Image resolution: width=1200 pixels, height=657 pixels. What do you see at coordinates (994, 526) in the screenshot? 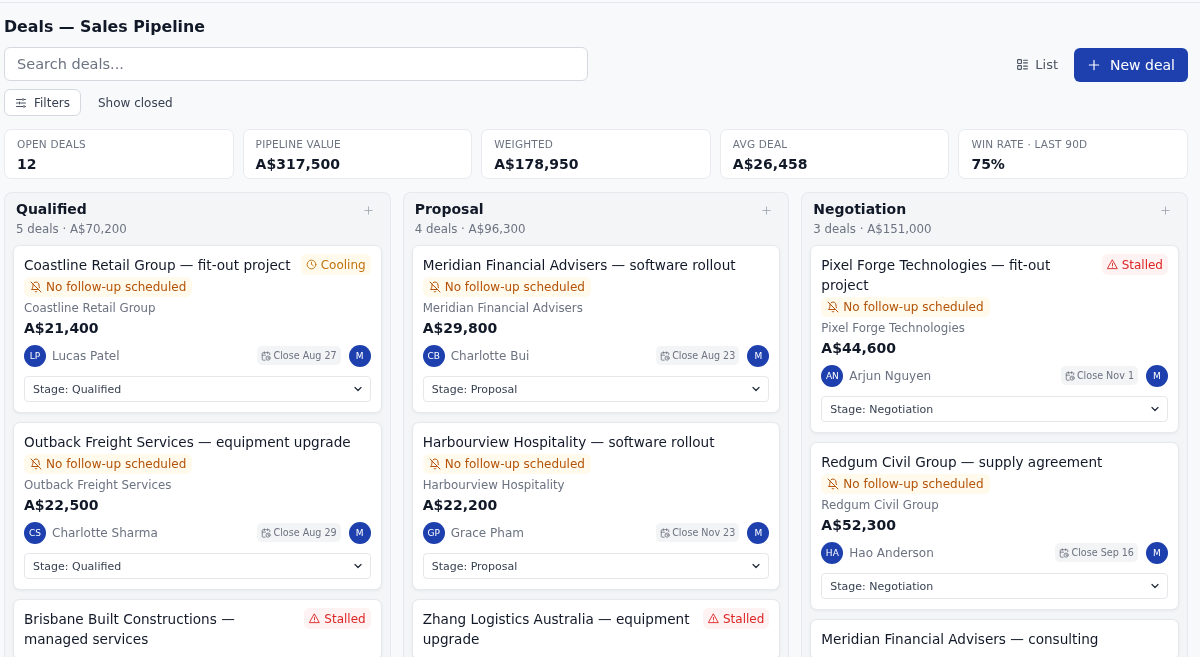
I see `deal-card: Redgum Civil Group — supply agreement No follow-up scheduled Redgum Civil Group A$52,300 HA Hao Anderson Close Sep 16 M Stage: Negotiation` at bounding box center [994, 526].